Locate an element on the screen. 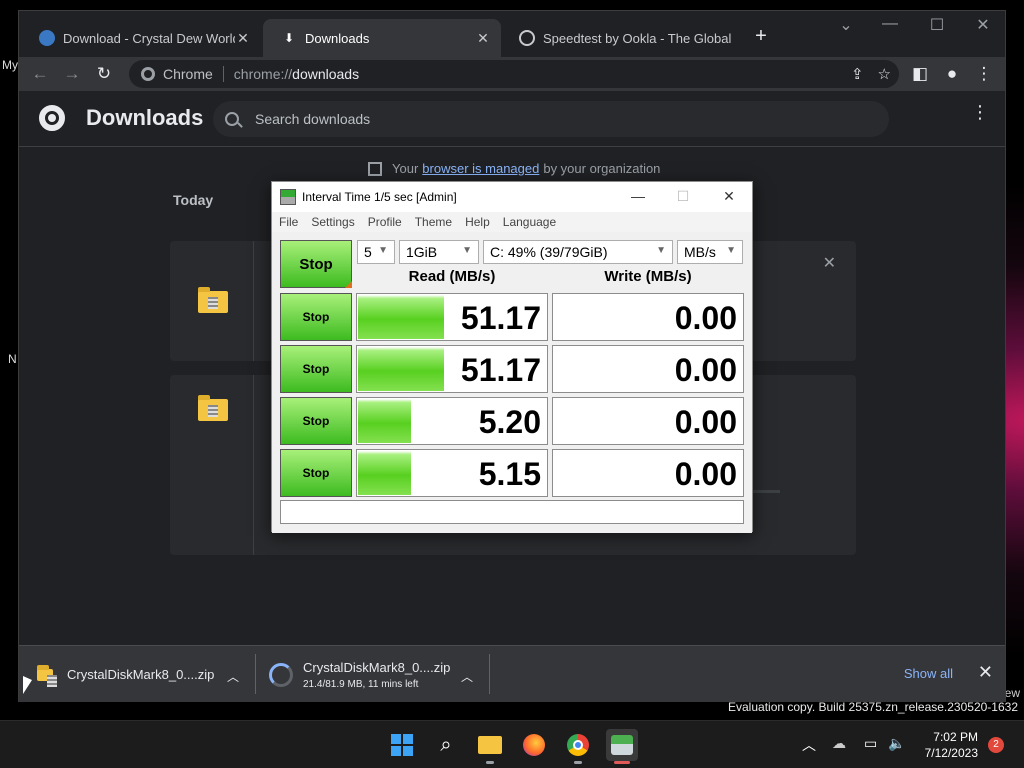 This screenshot has height=768, width=1024. address-bar: Chrome chrome://downloads ⇪ ☆ is located at coordinates (514, 74).